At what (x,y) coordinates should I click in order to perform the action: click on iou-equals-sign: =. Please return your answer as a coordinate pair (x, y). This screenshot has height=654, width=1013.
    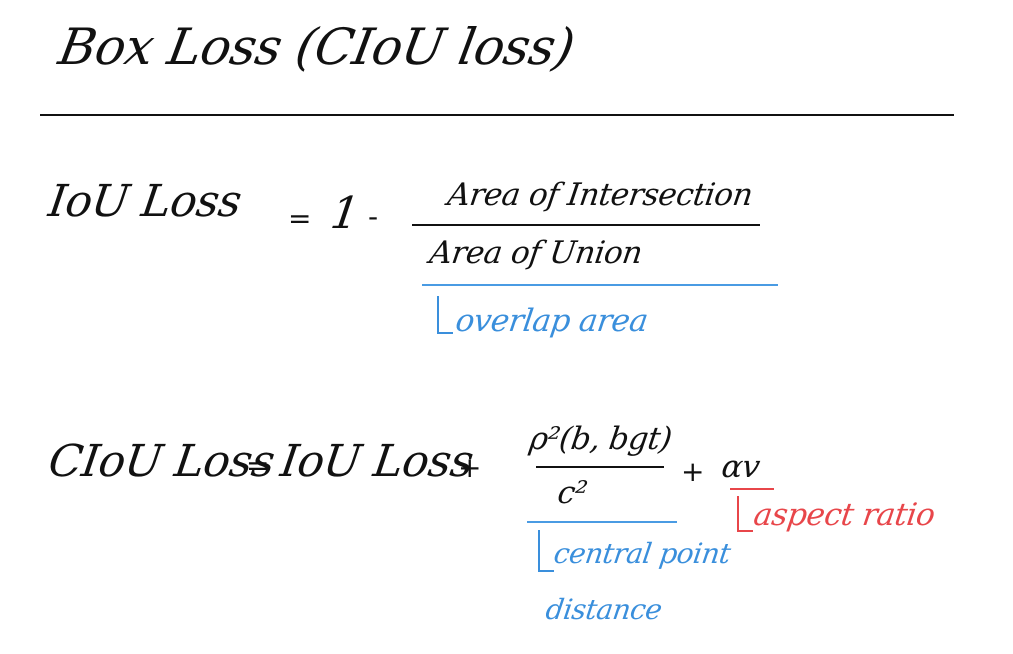
    Looking at the image, I should click on (300, 218).